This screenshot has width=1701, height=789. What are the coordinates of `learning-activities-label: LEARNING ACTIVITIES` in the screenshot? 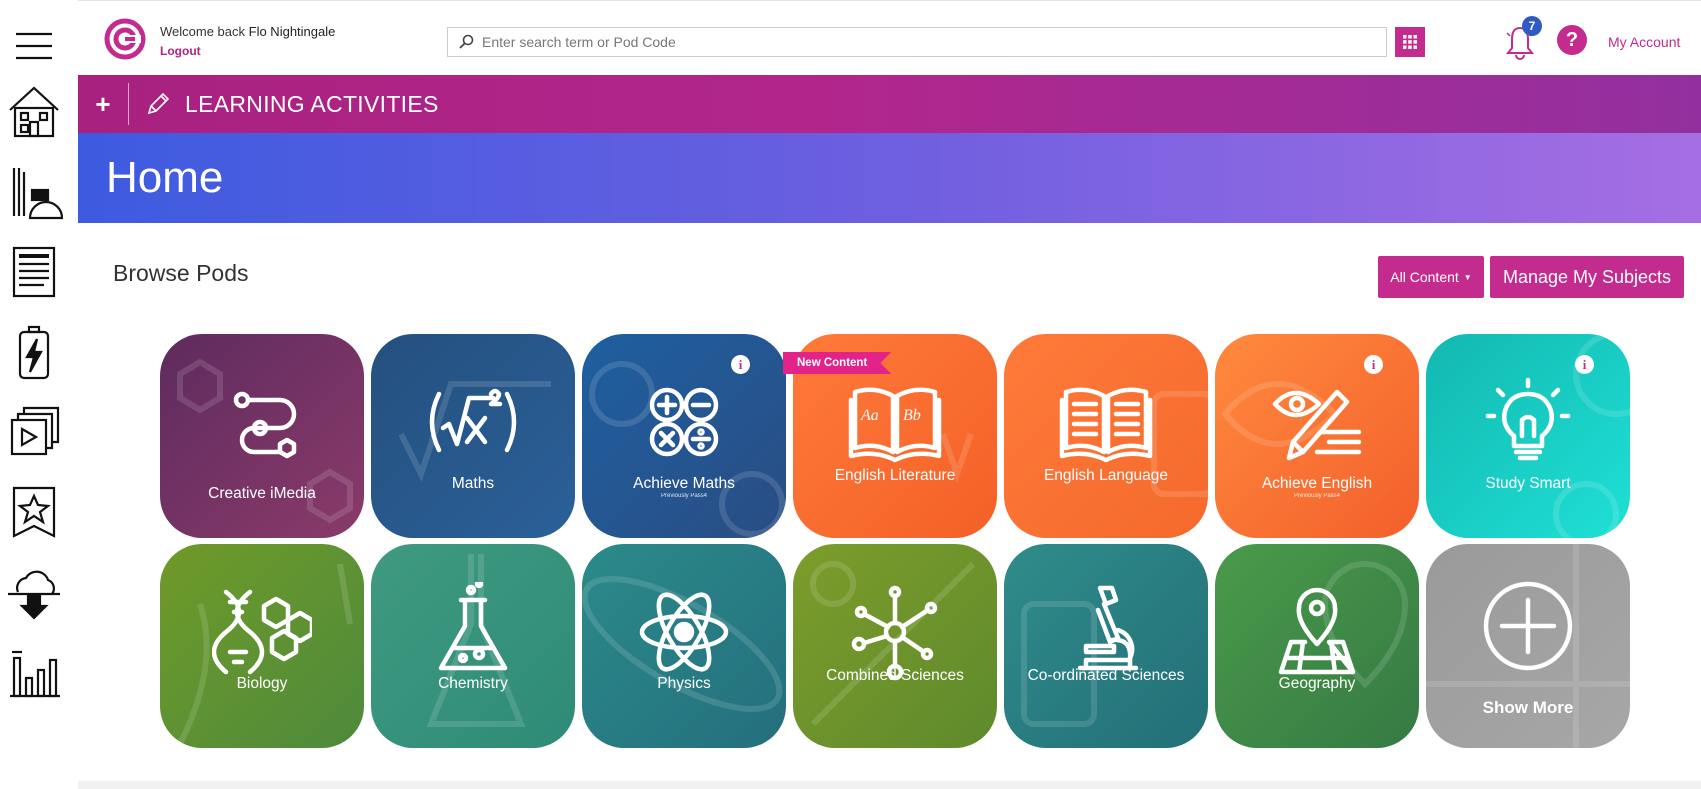 It's located at (312, 104).